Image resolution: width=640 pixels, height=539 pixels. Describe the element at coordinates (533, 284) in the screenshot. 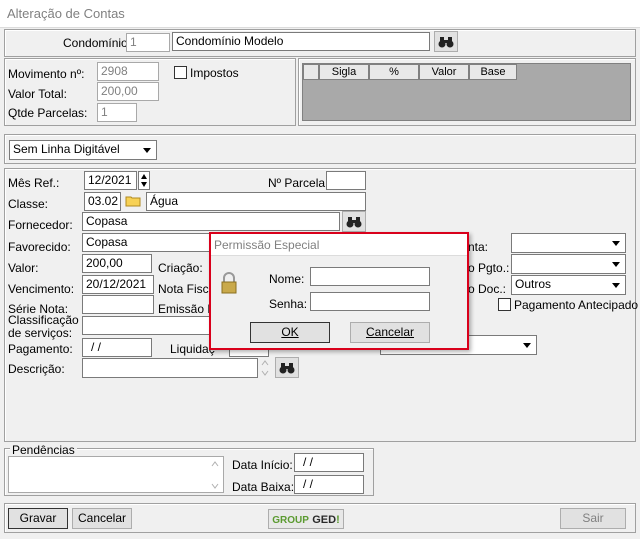

I see `tipo-doc-value: Outros` at that location.